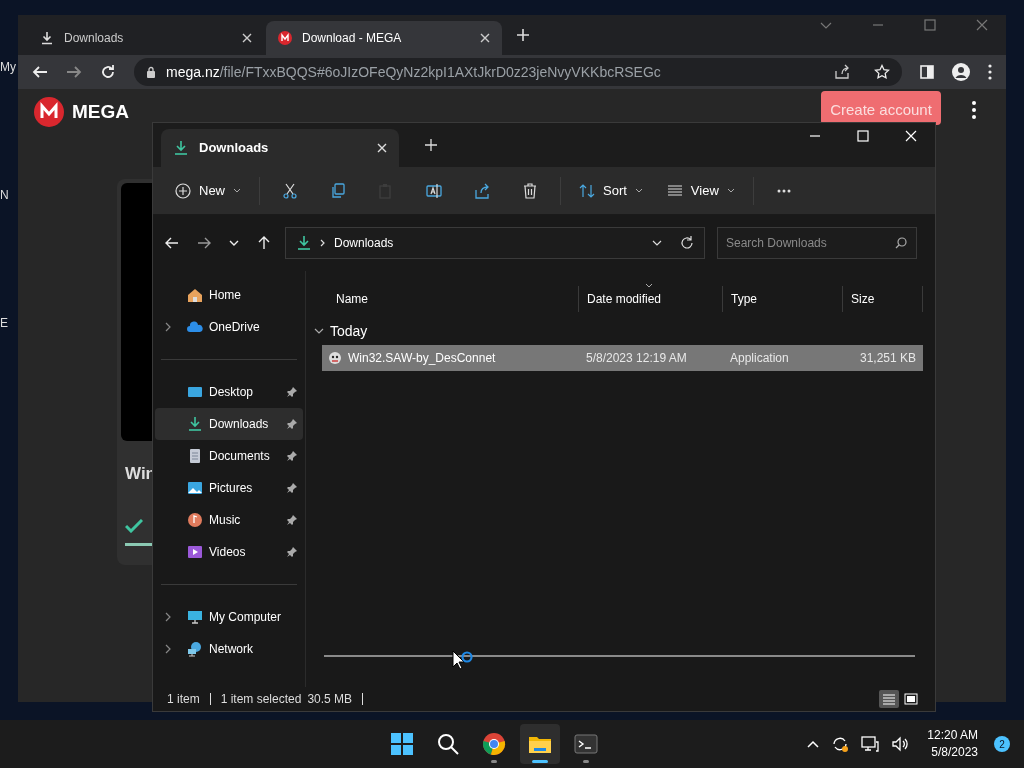 This screenshot has height=768, width=1024. What do you see at coordinates (700, 190) in the screenshot?
I see `view-button: View` at bounding box center [700, 190].